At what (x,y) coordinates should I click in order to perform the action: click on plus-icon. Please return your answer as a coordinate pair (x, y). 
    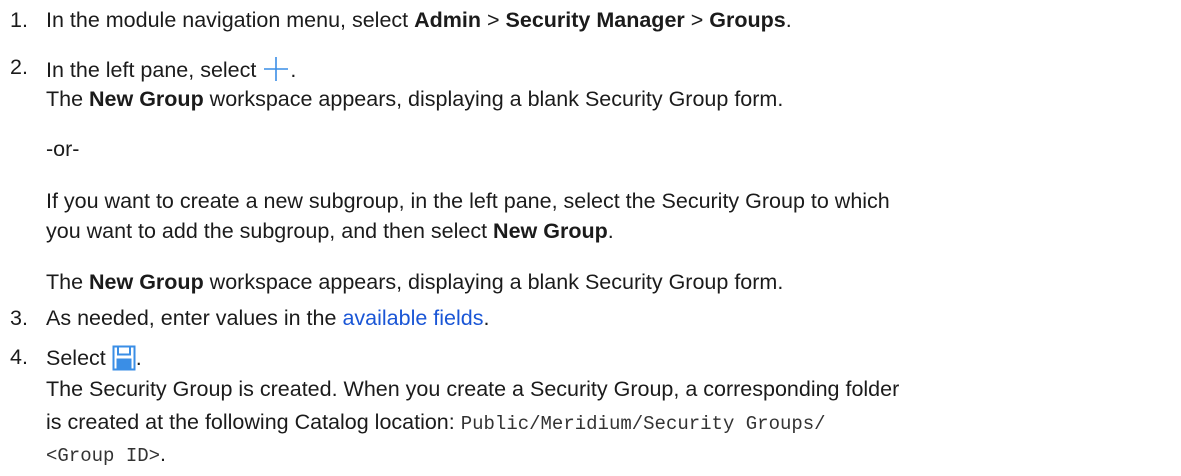
    Looking at the image, I should click on (276, 72).